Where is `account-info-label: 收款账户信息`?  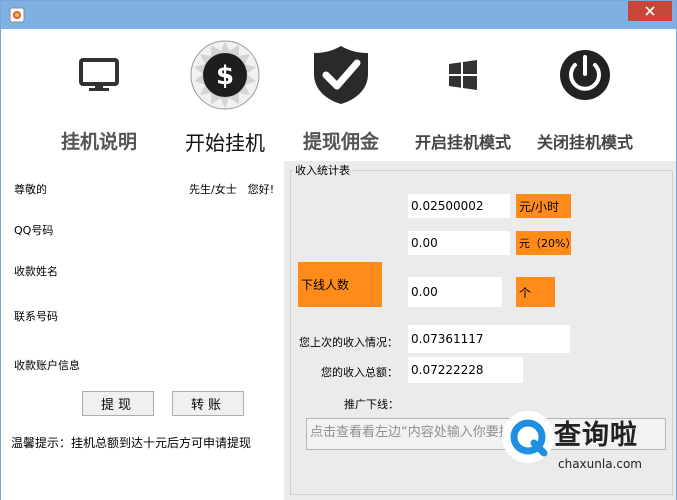 account-info-label: 收款账户信息 is located at coordinates (47, 365).